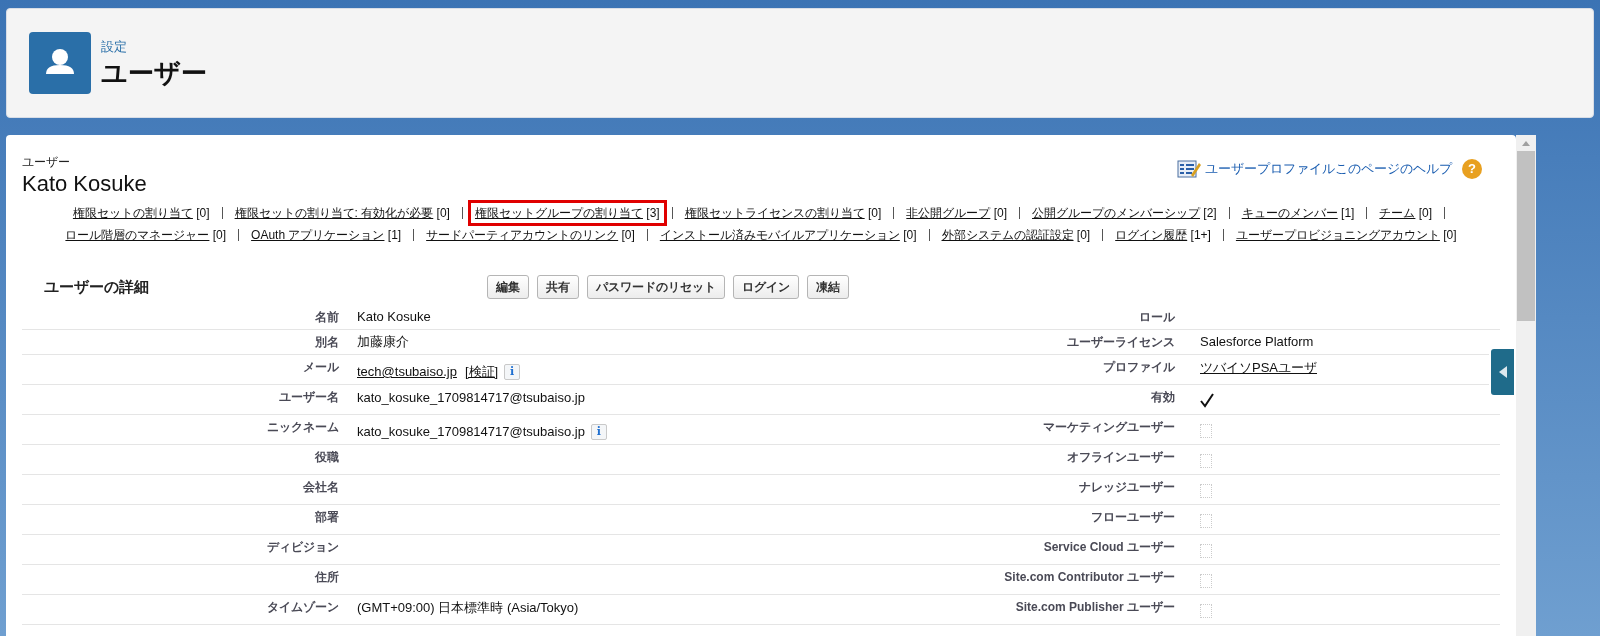 This screenshot has width=1600, height=636. Describe the element at coordinates (1109, 427) in the screenshot. I see `field-label: マーケティングユーザー` at that location.